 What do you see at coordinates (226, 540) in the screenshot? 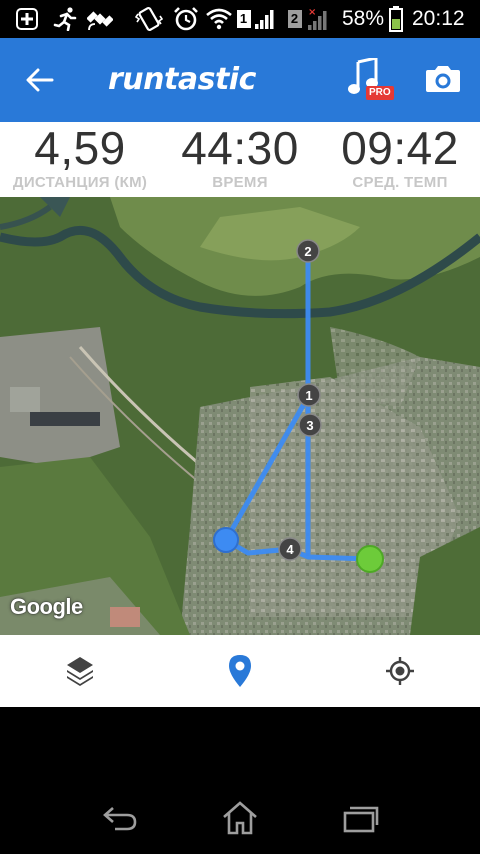
I see `start-point` at bounding box center [226, 540].